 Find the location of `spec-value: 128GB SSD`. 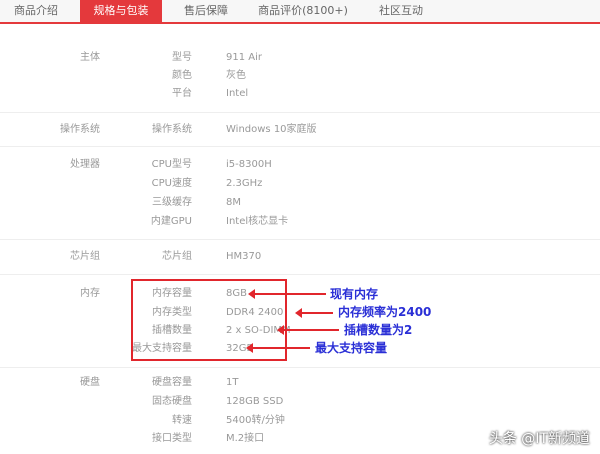

spec-value: 128GB SSD is located at coordinates (255, 401).